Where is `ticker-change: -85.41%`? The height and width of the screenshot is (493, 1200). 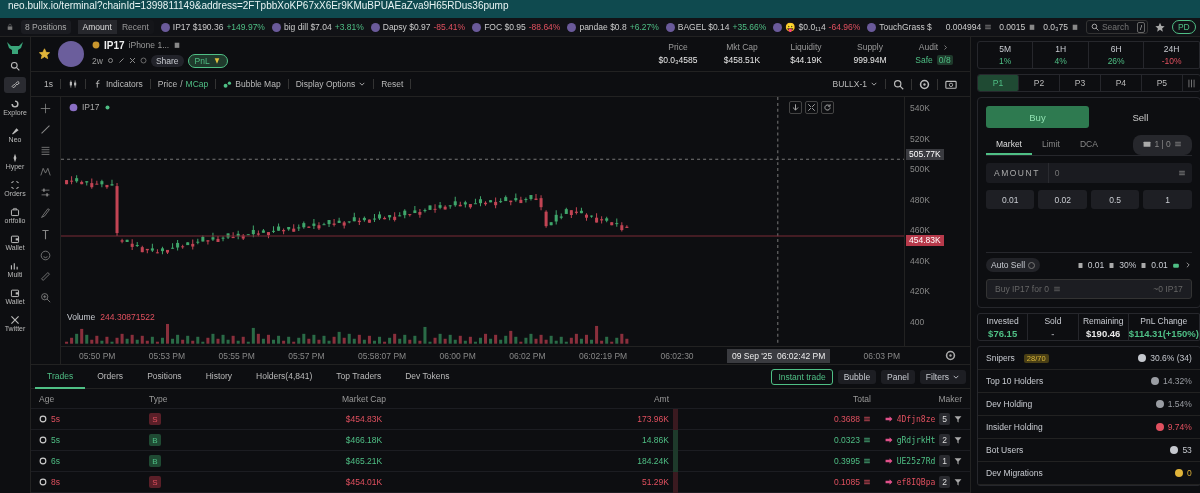 ticker-change: -85.41% is located at coordinates (449, 27).